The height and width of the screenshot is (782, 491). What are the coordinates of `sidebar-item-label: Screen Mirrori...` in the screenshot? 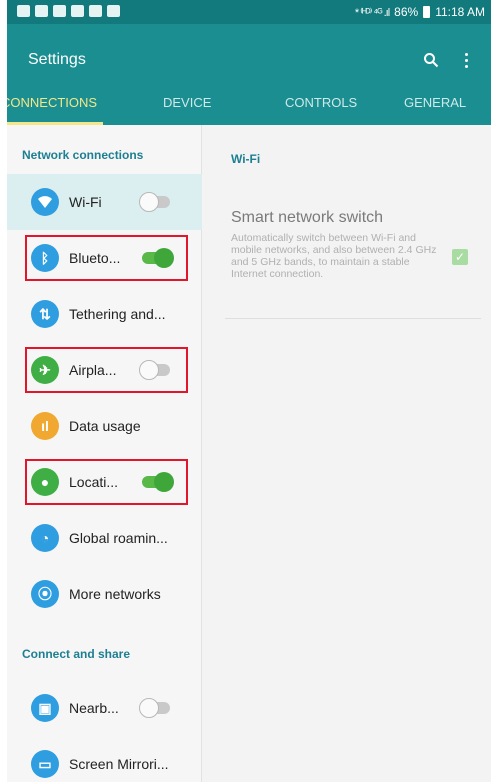 It's located at (119, 764).